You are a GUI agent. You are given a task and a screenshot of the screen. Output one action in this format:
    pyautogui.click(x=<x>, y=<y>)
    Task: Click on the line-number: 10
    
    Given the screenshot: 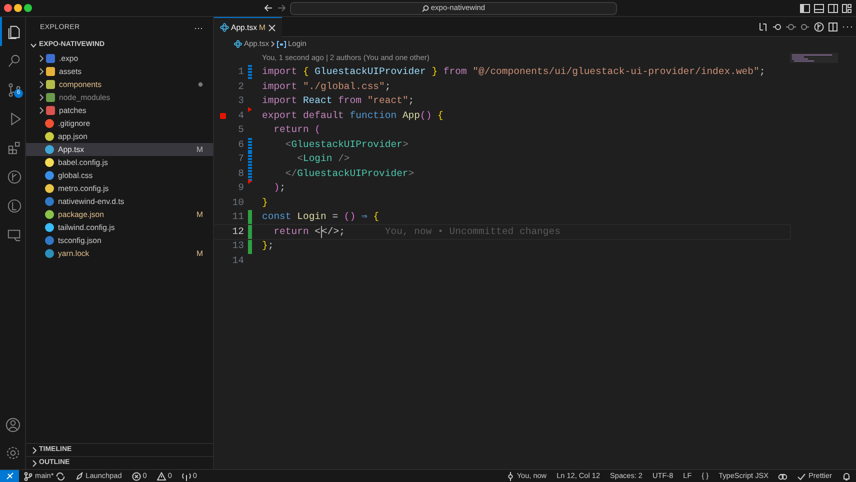 What is the action you would take?
    pyautogui.click(x=238, y=203)
    